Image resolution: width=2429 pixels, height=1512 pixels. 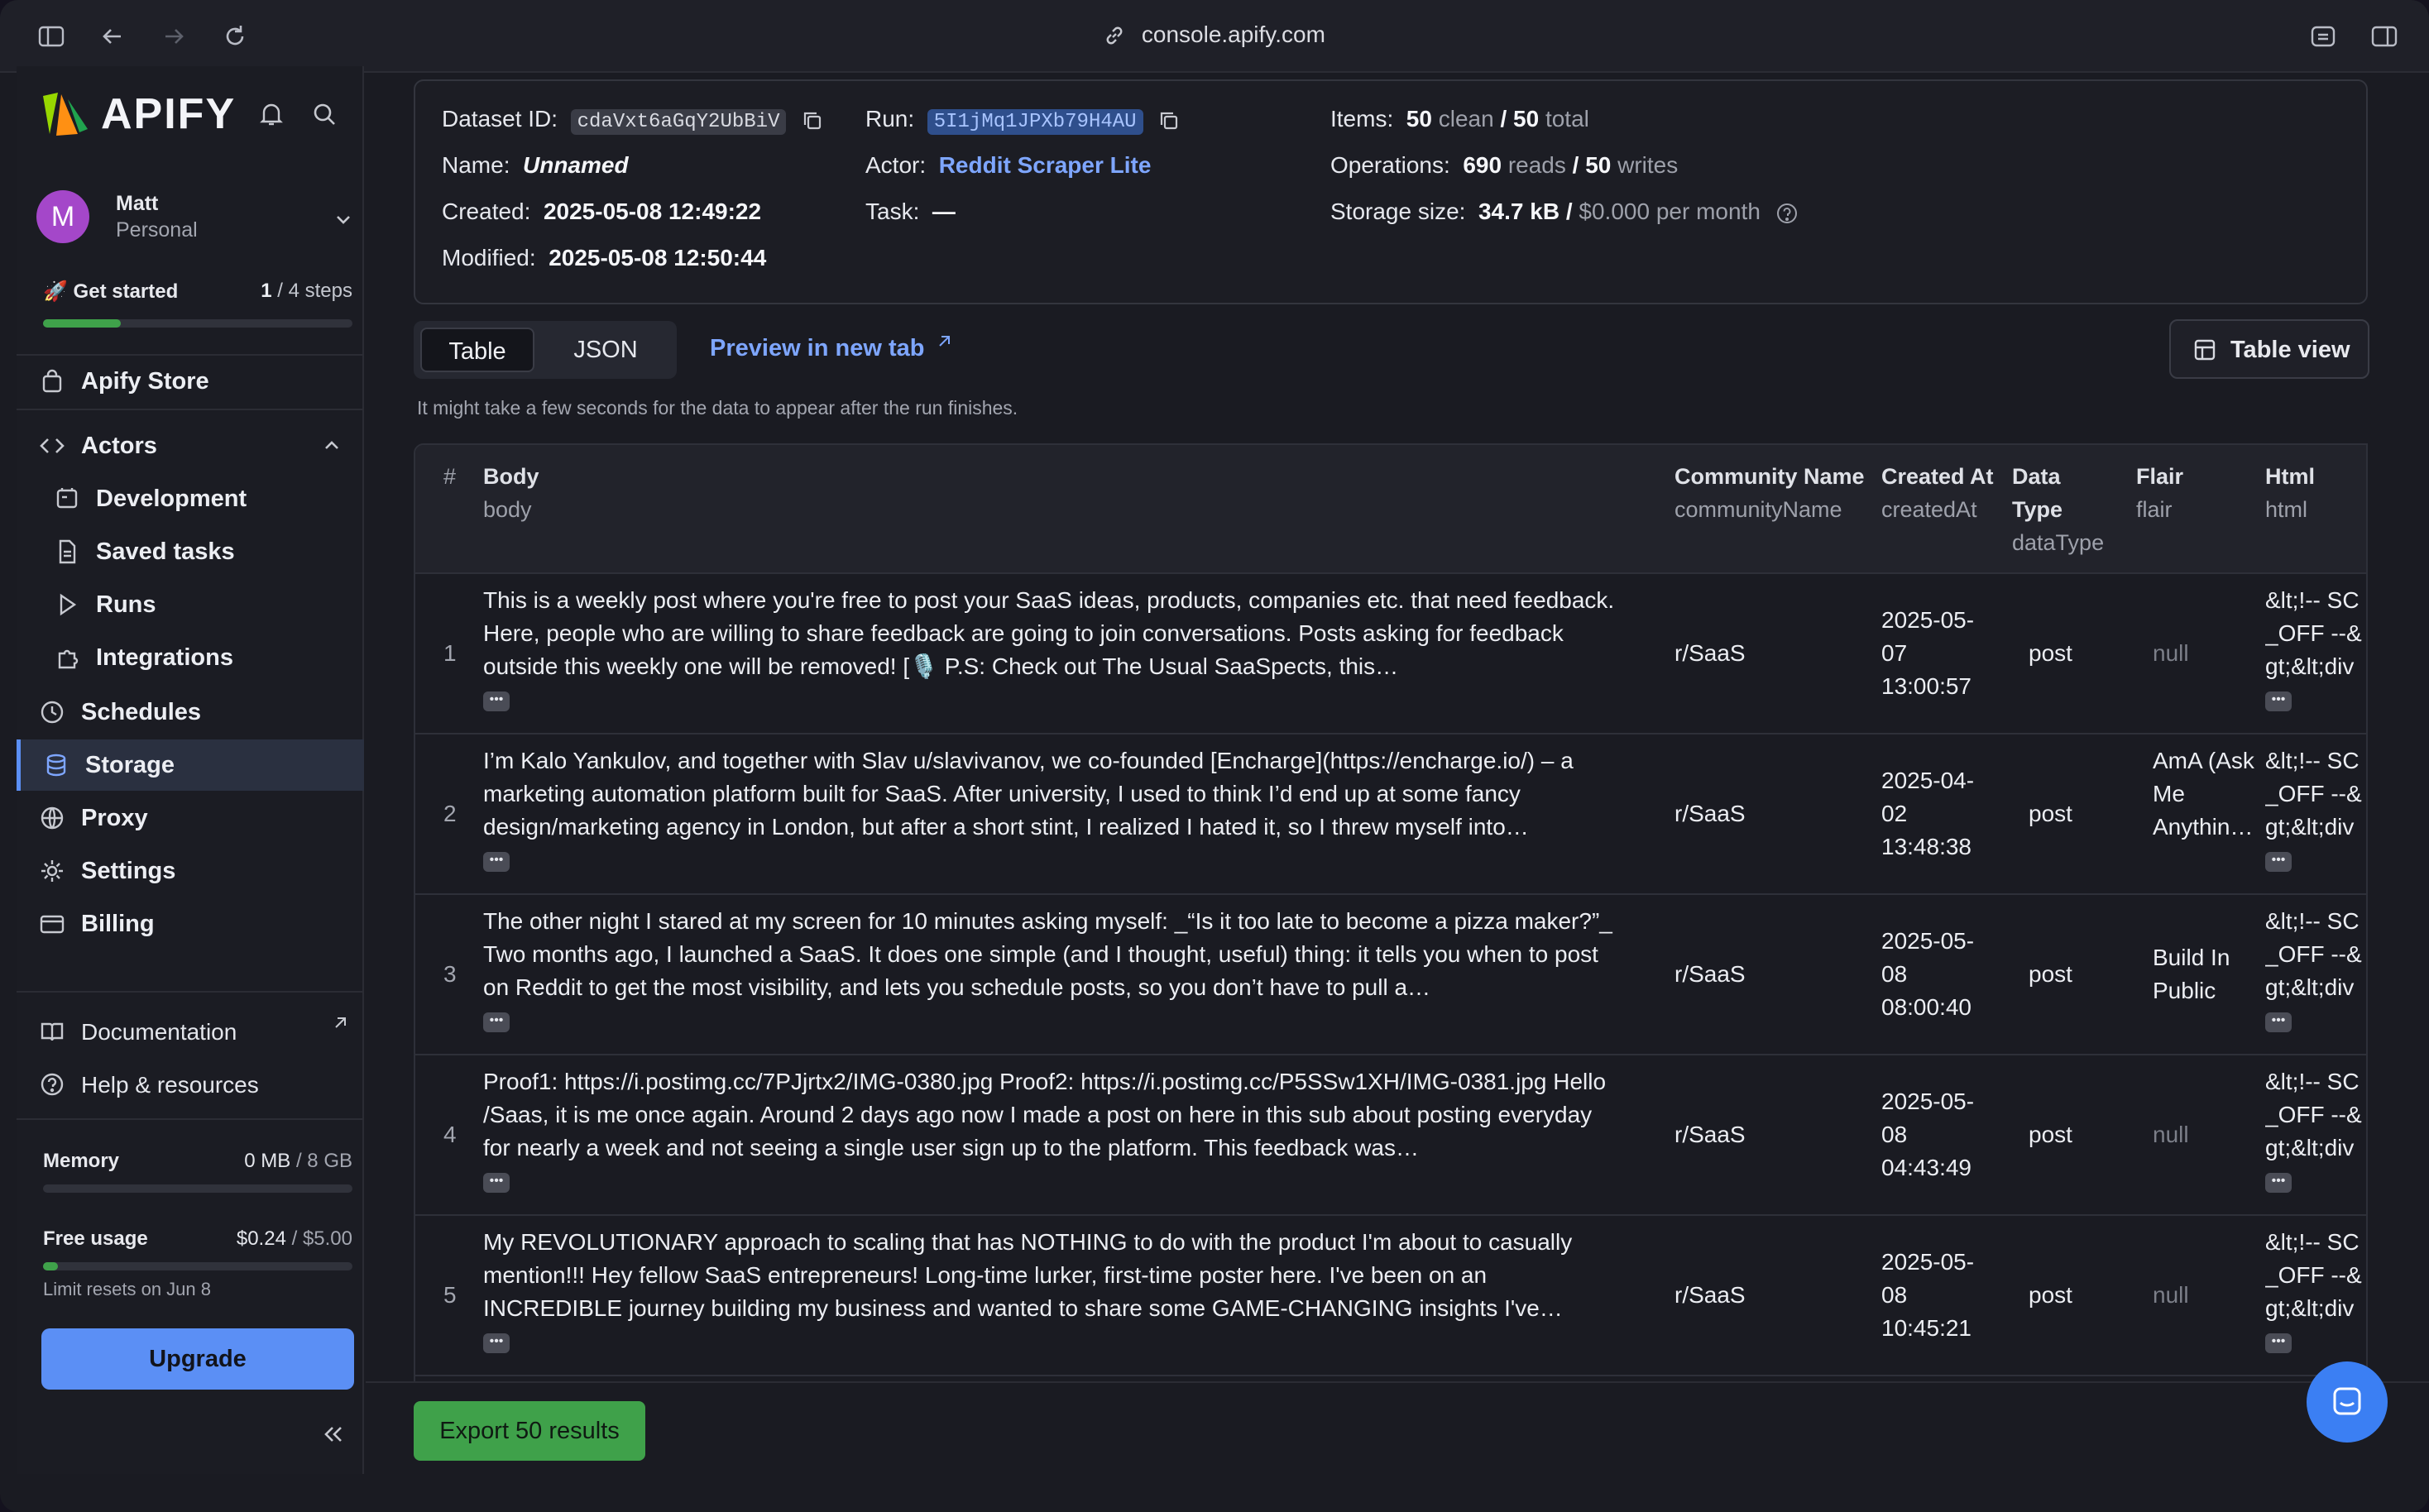 I want to click on documentation-label: Documentation, so click(x=159, y=1032).